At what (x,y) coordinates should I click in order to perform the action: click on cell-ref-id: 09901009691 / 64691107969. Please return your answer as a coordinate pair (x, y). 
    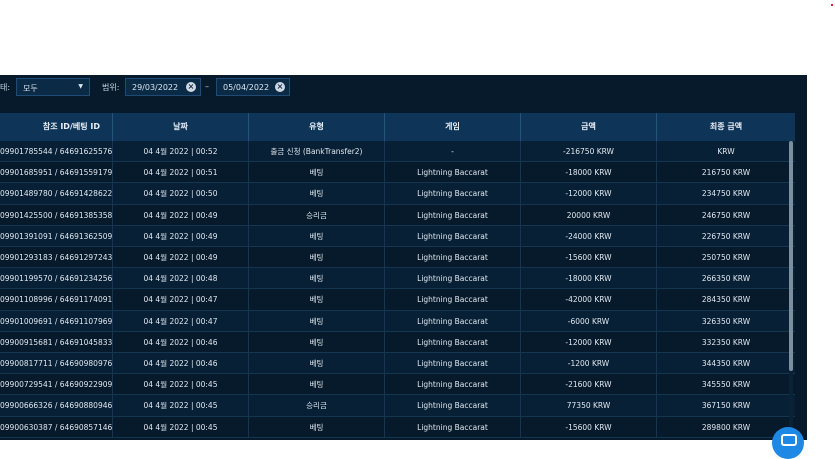
    Looking at the image, I should click on (56, 321).